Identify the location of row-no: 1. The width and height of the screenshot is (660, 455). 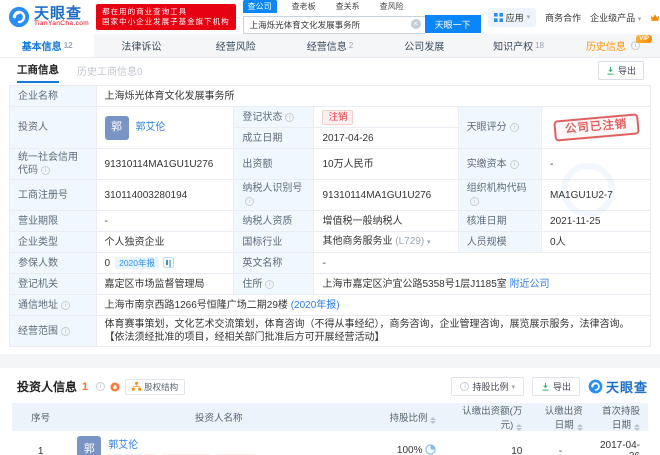
(41, 443).